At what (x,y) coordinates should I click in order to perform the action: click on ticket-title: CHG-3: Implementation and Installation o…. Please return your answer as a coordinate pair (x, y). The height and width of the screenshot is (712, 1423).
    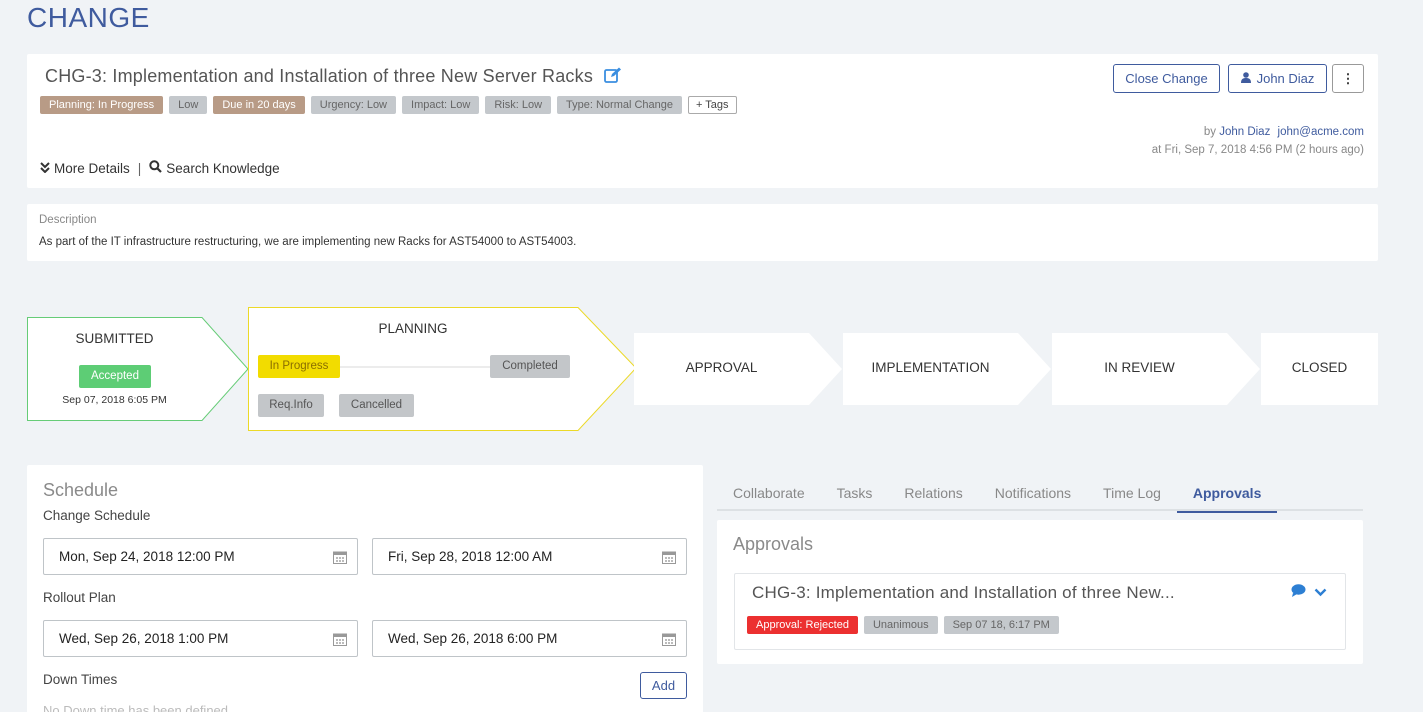
    Looking at the image, I should click on (333, 77).